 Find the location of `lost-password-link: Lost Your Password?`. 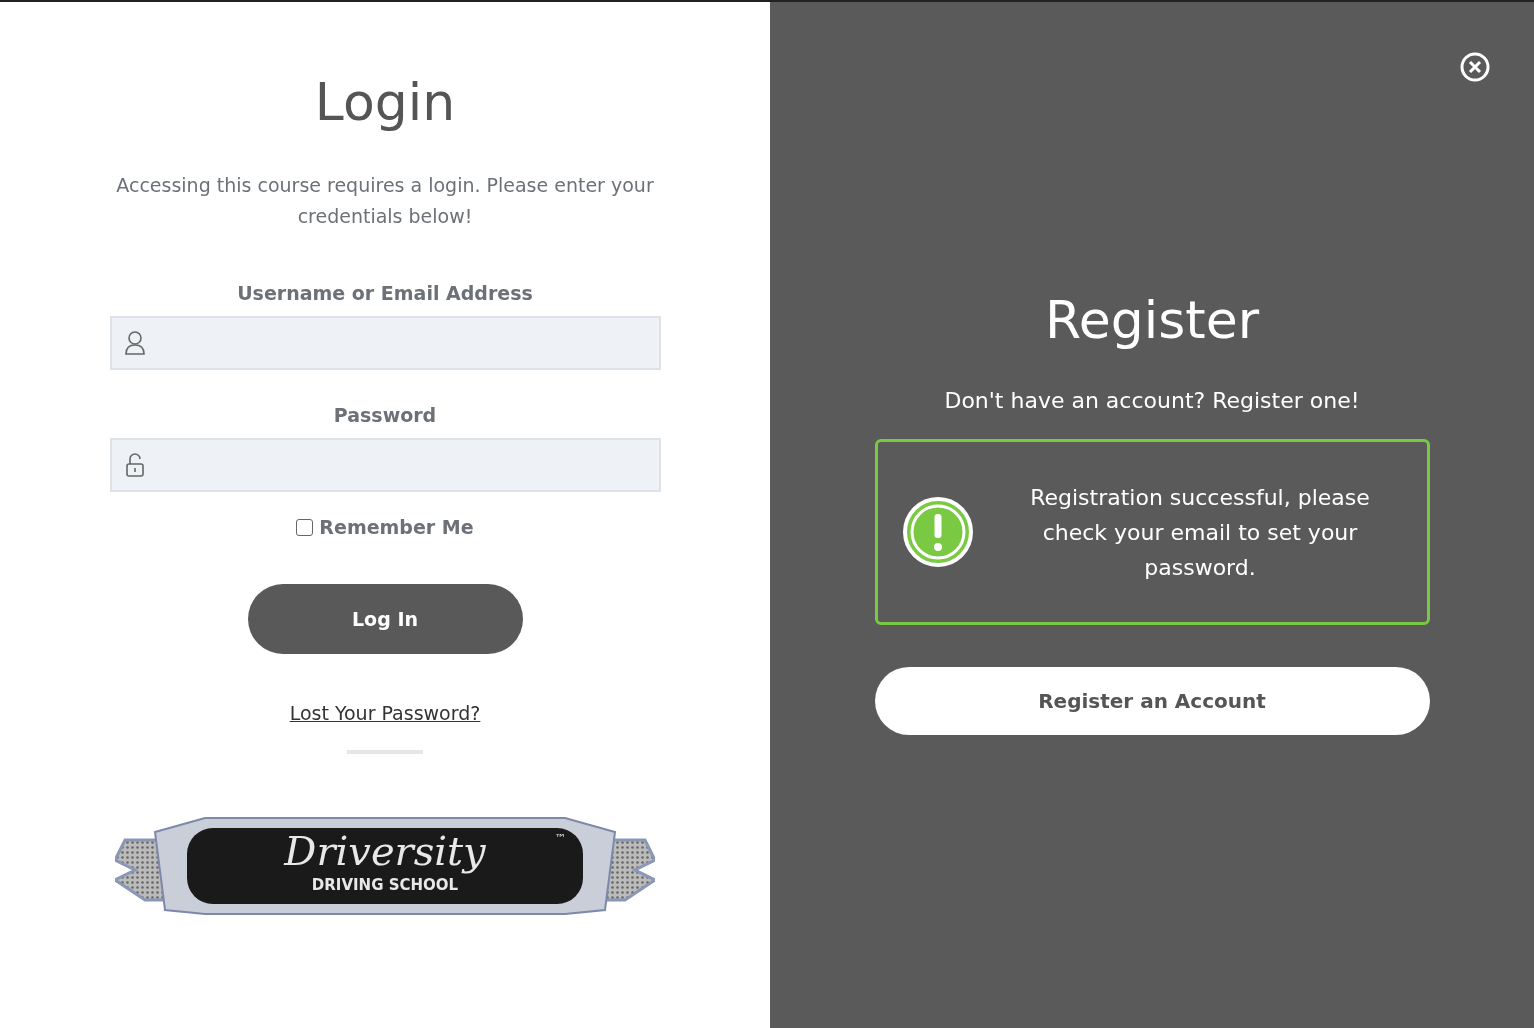

lost-password-link: Lost Your Password? is located at coordinates (385, 713).